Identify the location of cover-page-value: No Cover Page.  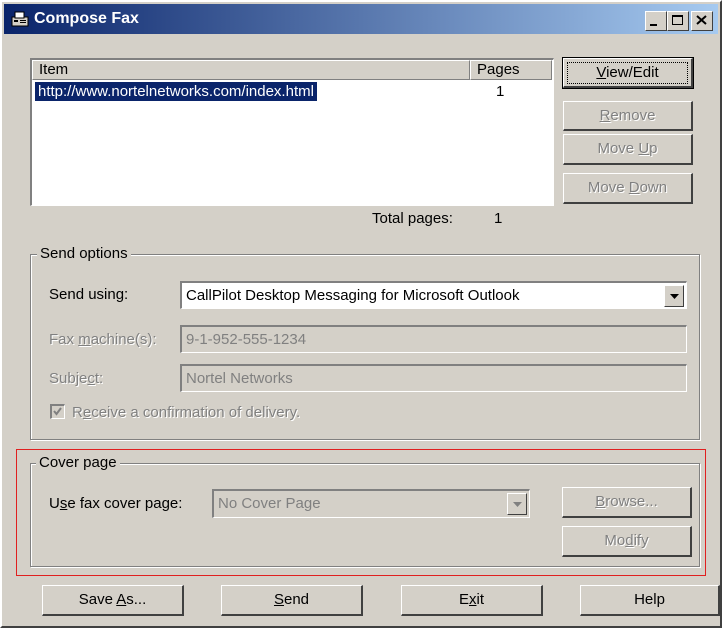
(269, 503).